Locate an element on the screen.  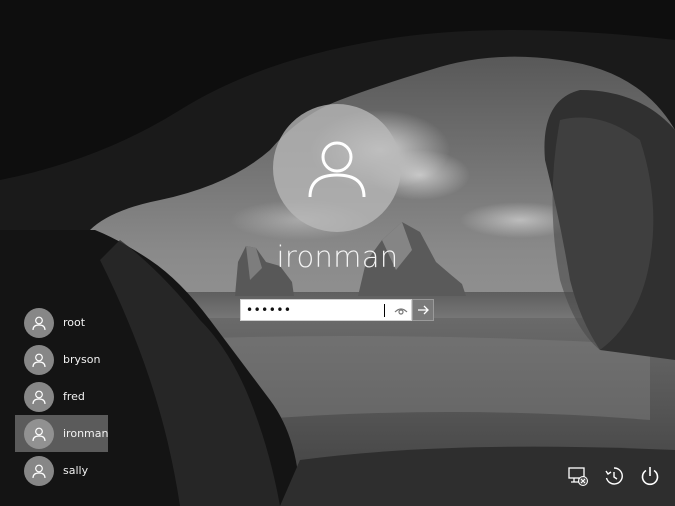
user-item-sally: sally is located at coordinates (61, 470).